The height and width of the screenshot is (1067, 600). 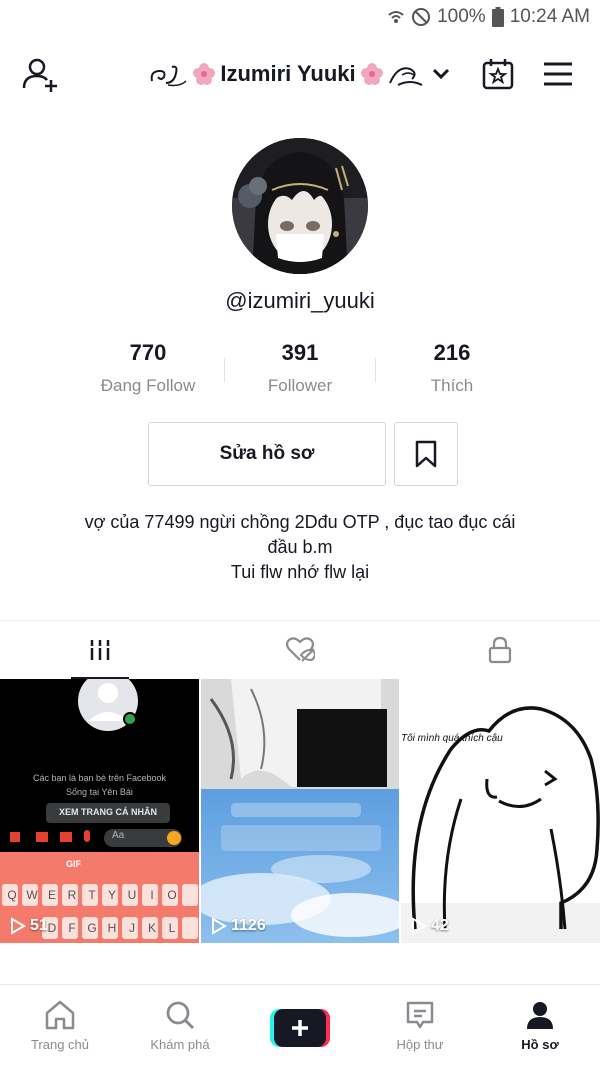 What do you see at coordinates (148, 385) in the screenshot?
I see `following-label: Đang Follow` at bounding box center [148, 385].